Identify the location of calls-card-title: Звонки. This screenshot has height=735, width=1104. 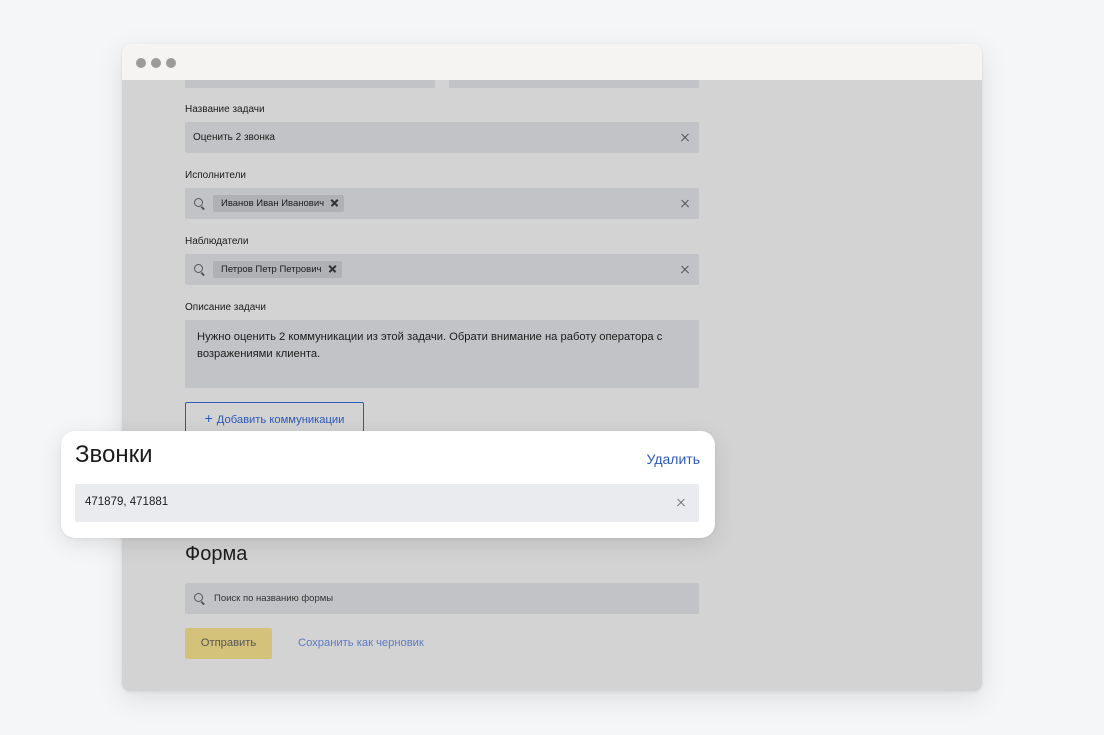
(114, 454).